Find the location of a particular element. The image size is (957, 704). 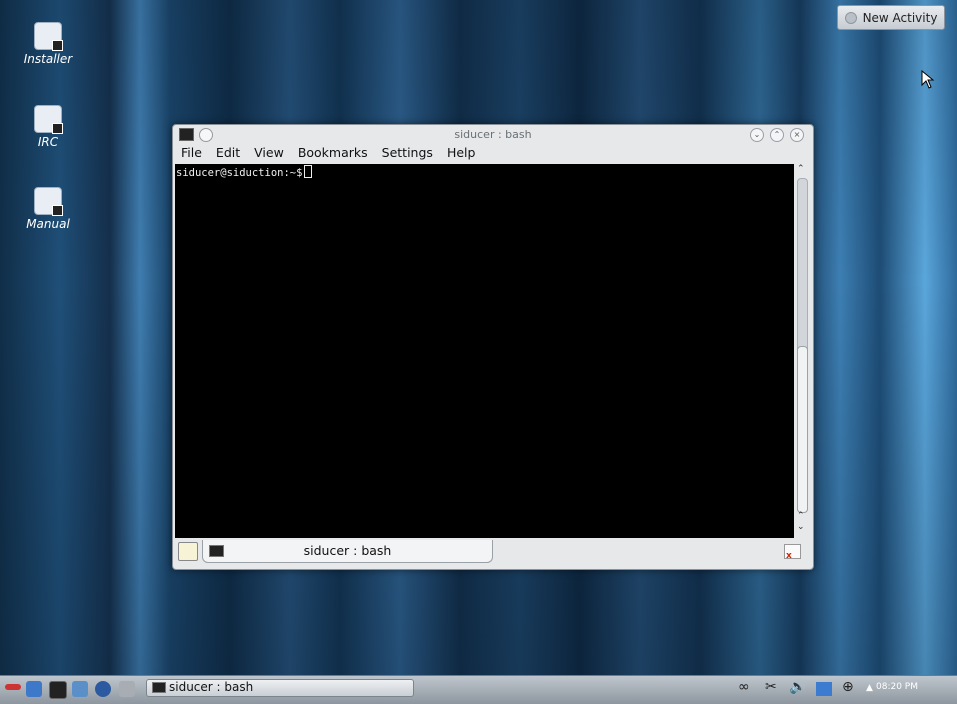

taskbar: siducer : bash ∞ ✂ 🔊 ⊕ ▲ 08:20 PM is located at coordinates (478, 689).